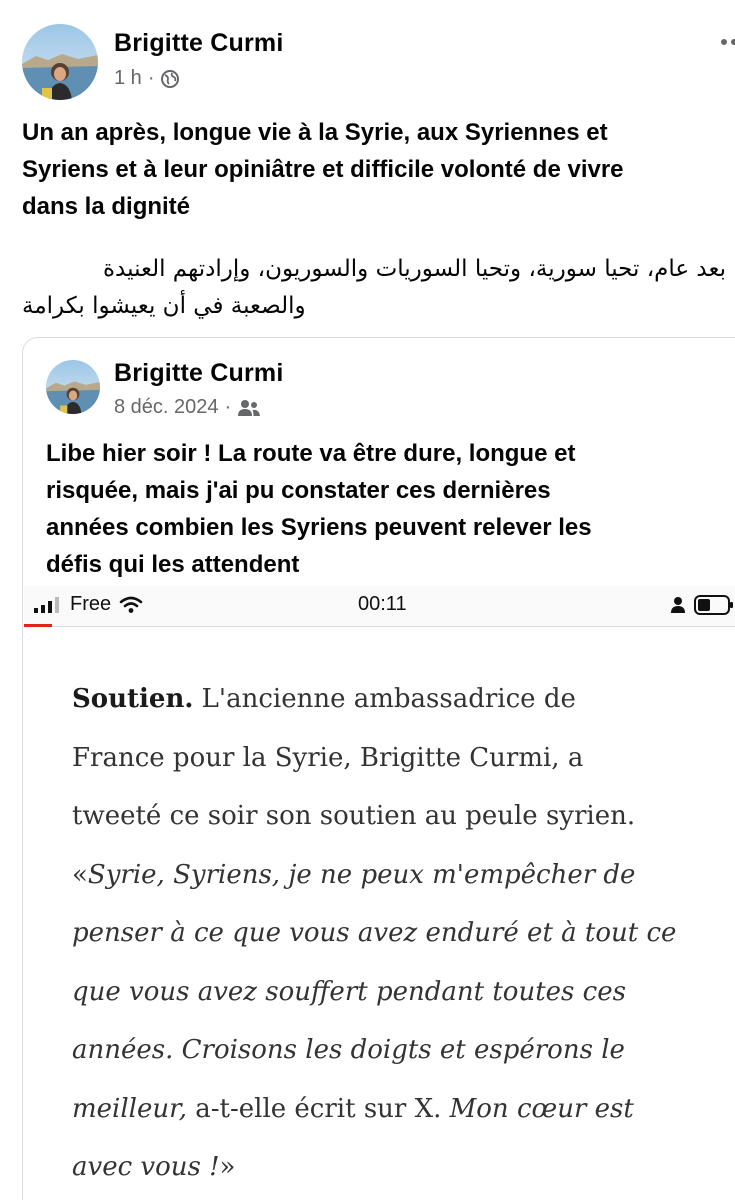  I want to click on quote-open: «, so click(80, 874).